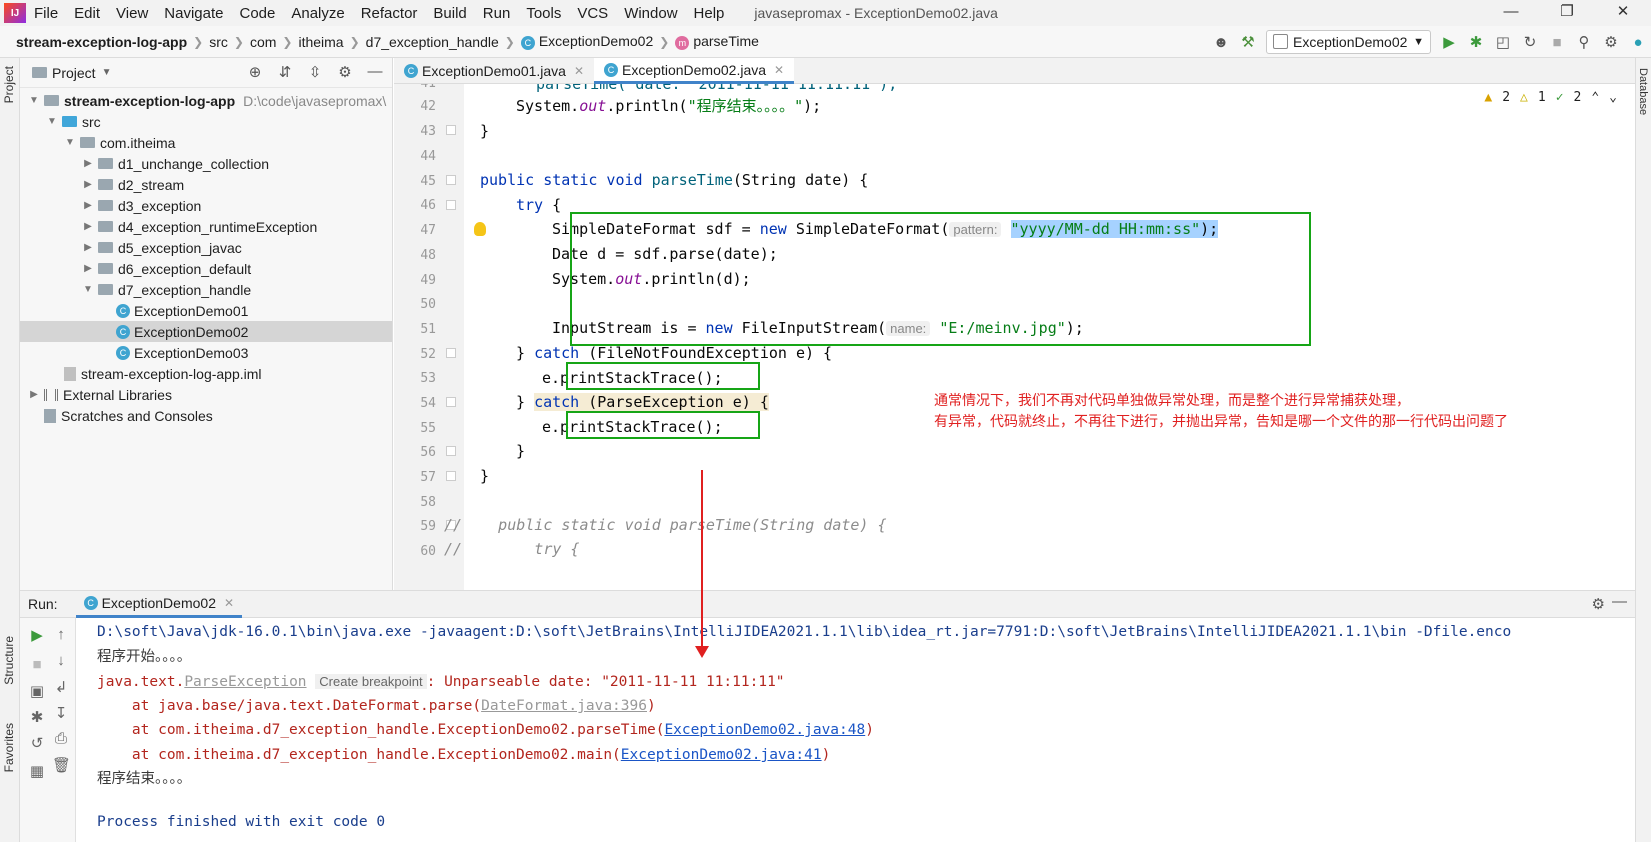 The image size is (1651, 842). Describe the element at coordinates (285, 72) in the screenshot. I see `expand-all-icon: ⇵` at that location.